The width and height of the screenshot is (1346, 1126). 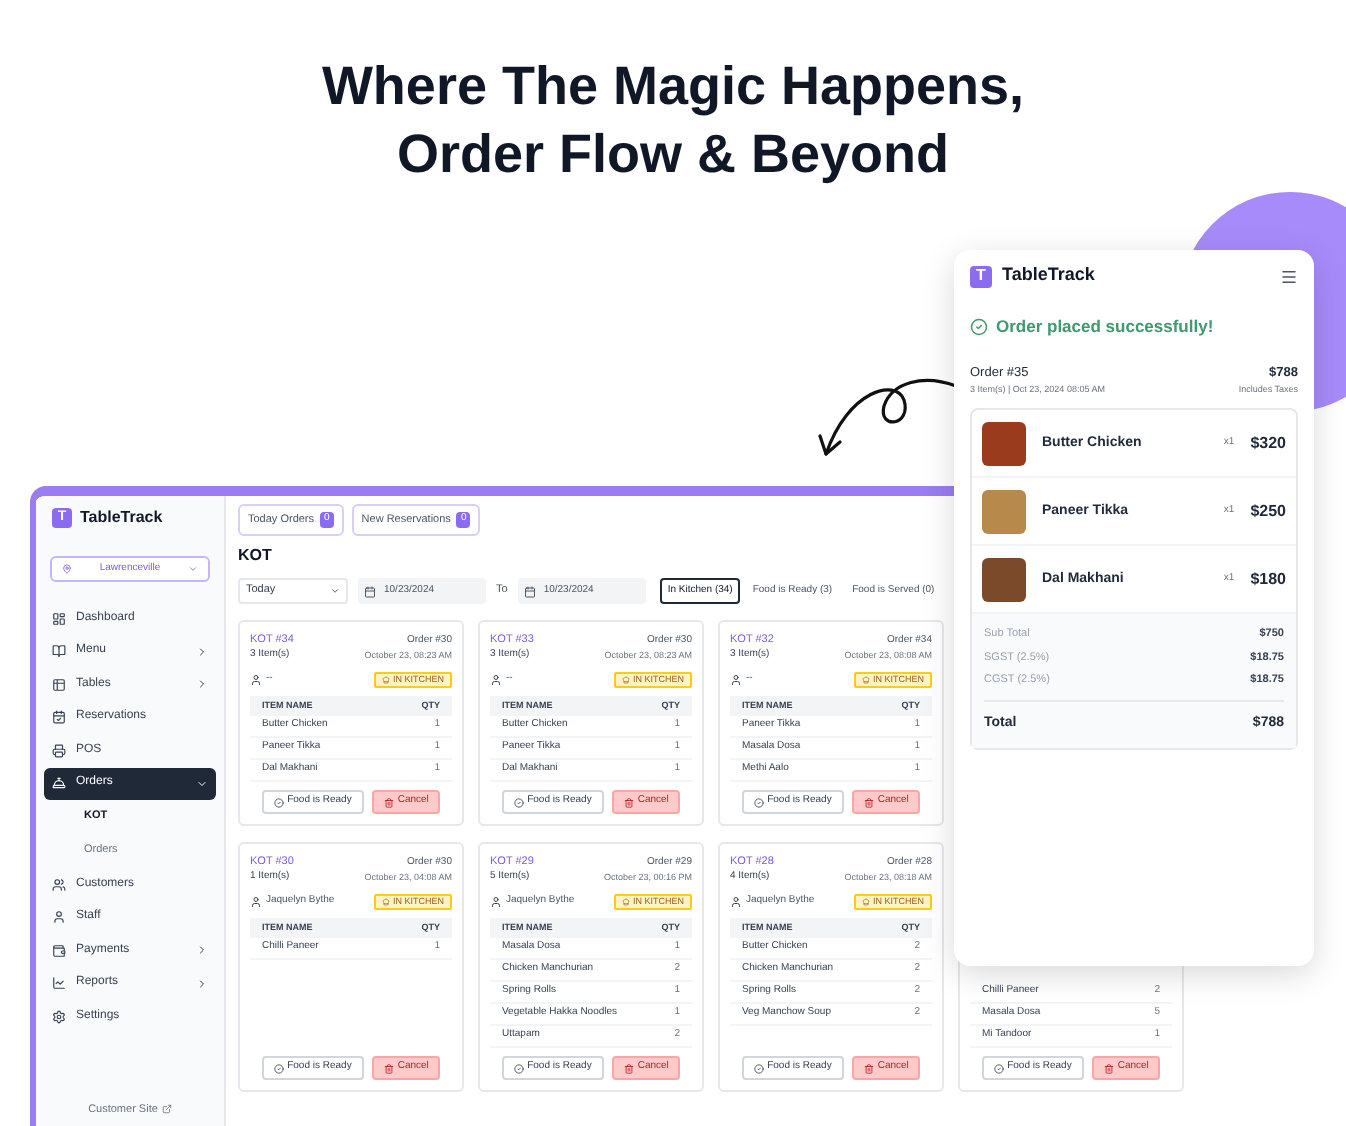 I want to click on table-icon, so click(x=59, y=684).